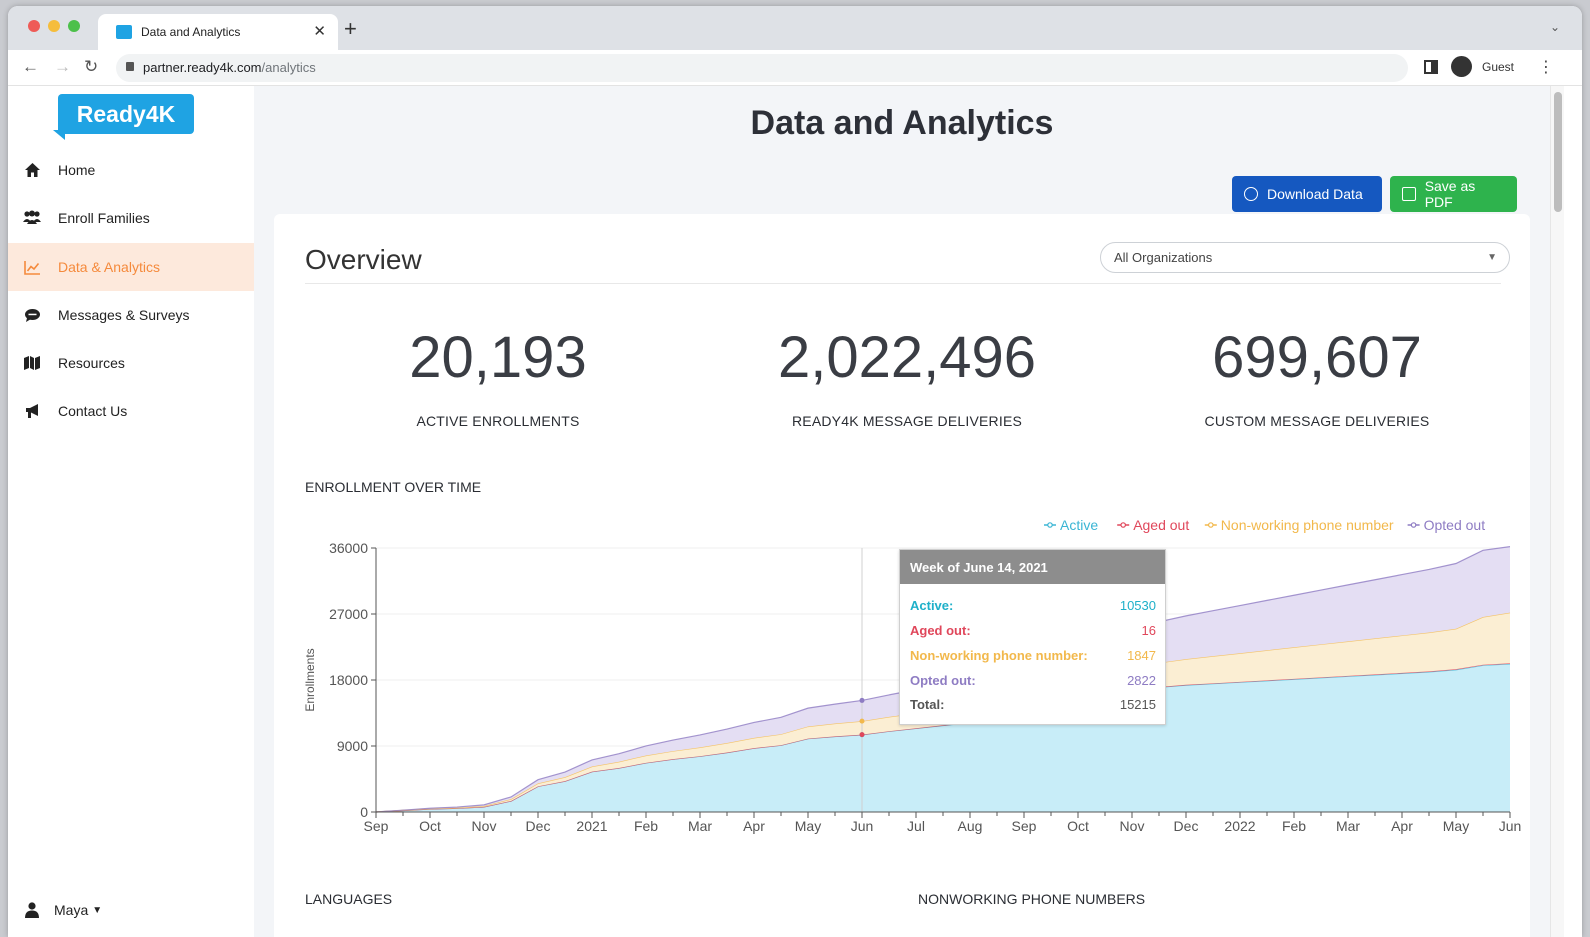 The width and height of the screenshot is (1590, 937). Describe the element at coordinates (498, 357) in the screenshot. I see `stat-value: 20,193` at that location.